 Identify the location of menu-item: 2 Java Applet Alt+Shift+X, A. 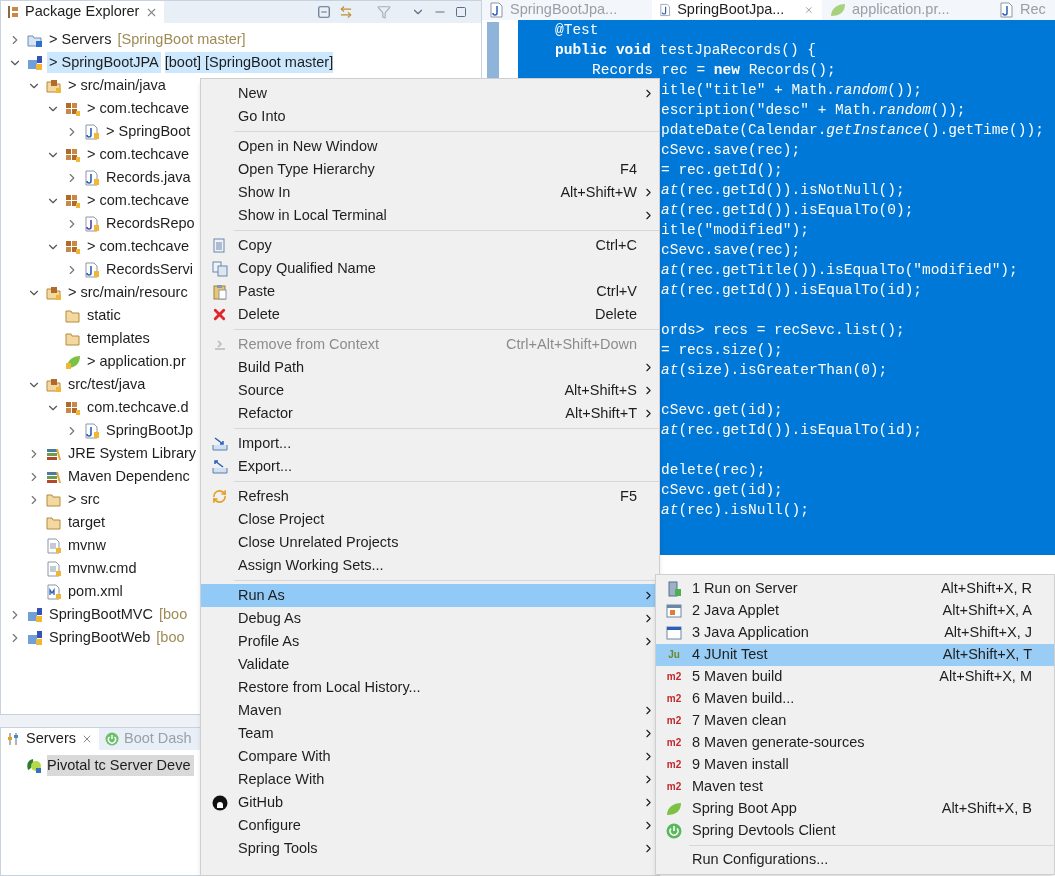
(855, 611).